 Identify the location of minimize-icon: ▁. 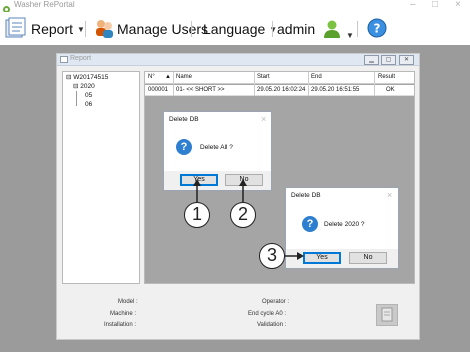
(371, 60).